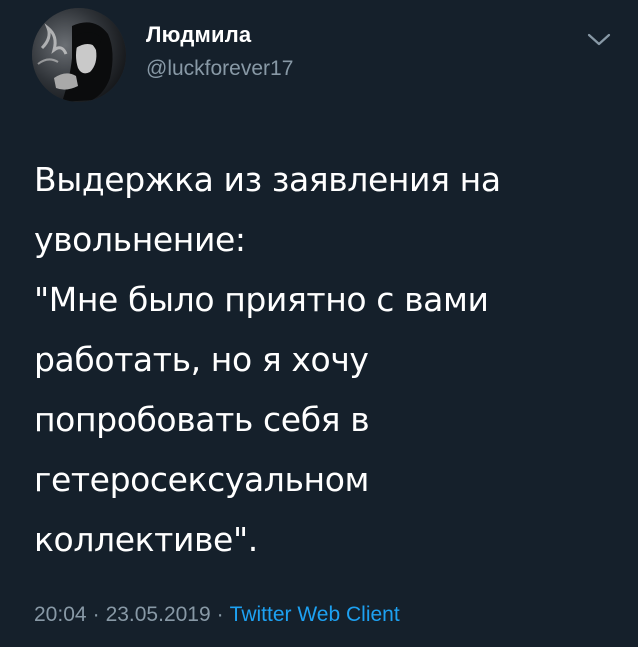 Image resolution: width=638 pixels, height=647 pixels. I want to click on tweet-text-line: работать, но я хочу, so click(201, 359).